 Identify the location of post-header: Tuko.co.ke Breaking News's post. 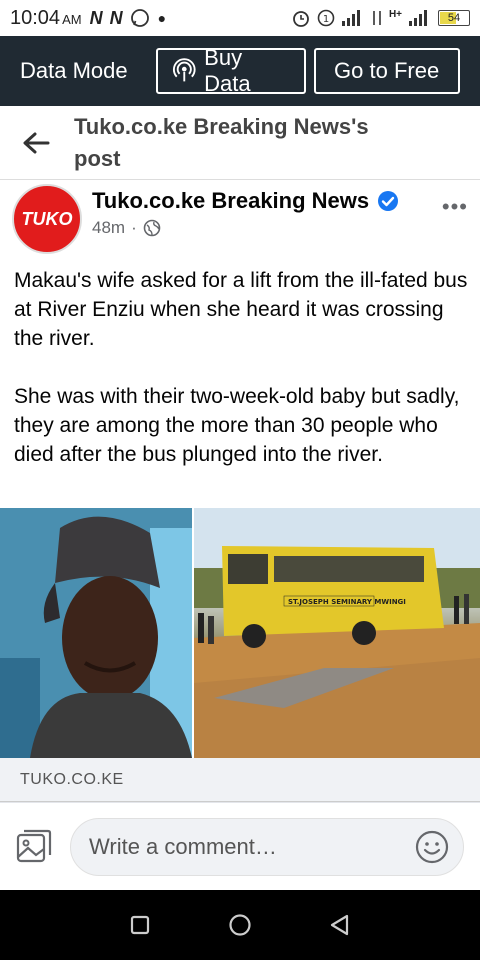
(240, 143).